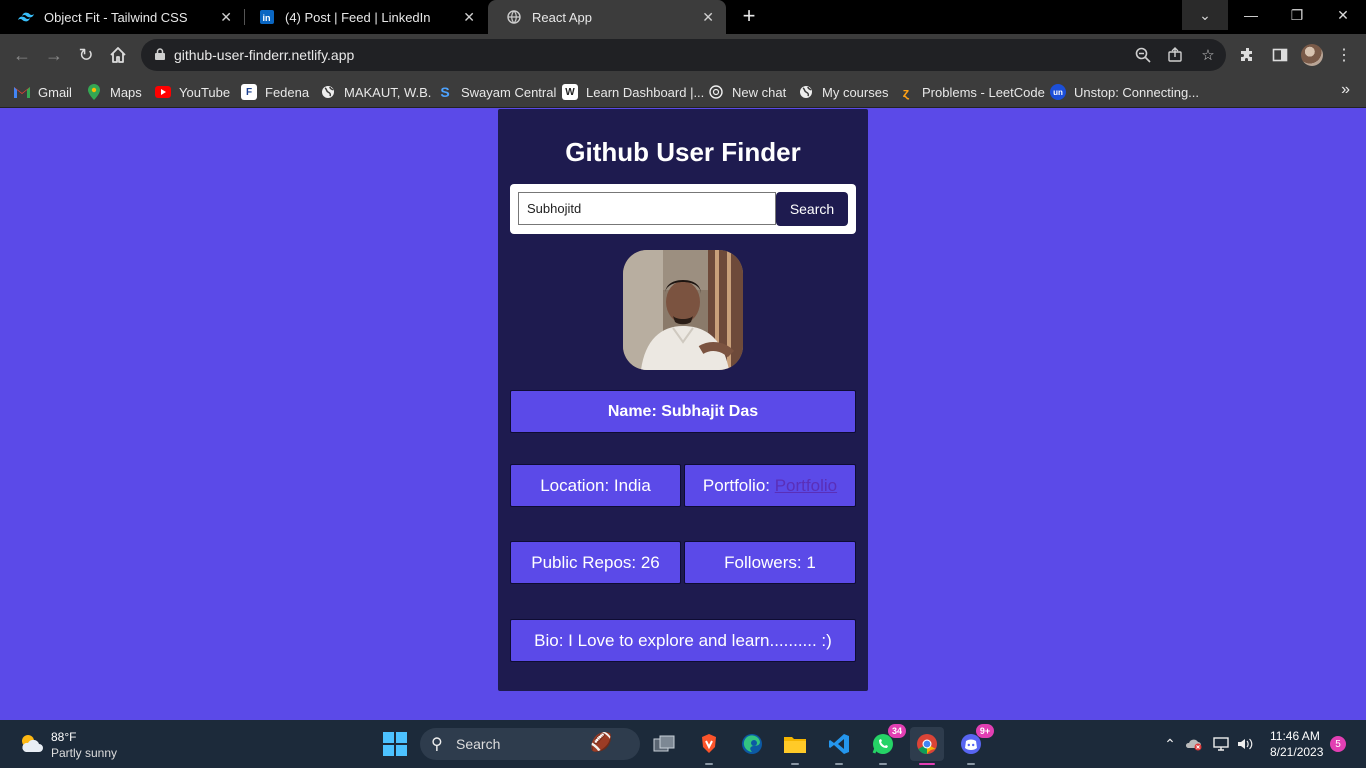 The image size is (1366, 768). Describe the element at coordinates (1058, 92) in the screenshot. I see `unstop-icon: un` at that location.